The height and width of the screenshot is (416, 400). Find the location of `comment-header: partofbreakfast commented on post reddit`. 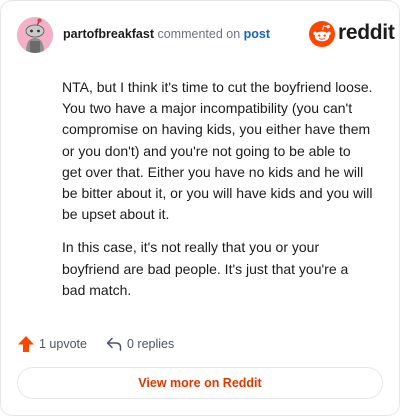

comment-header: partofbreakfast commented on post reddit is located at coordinates (206, 35).